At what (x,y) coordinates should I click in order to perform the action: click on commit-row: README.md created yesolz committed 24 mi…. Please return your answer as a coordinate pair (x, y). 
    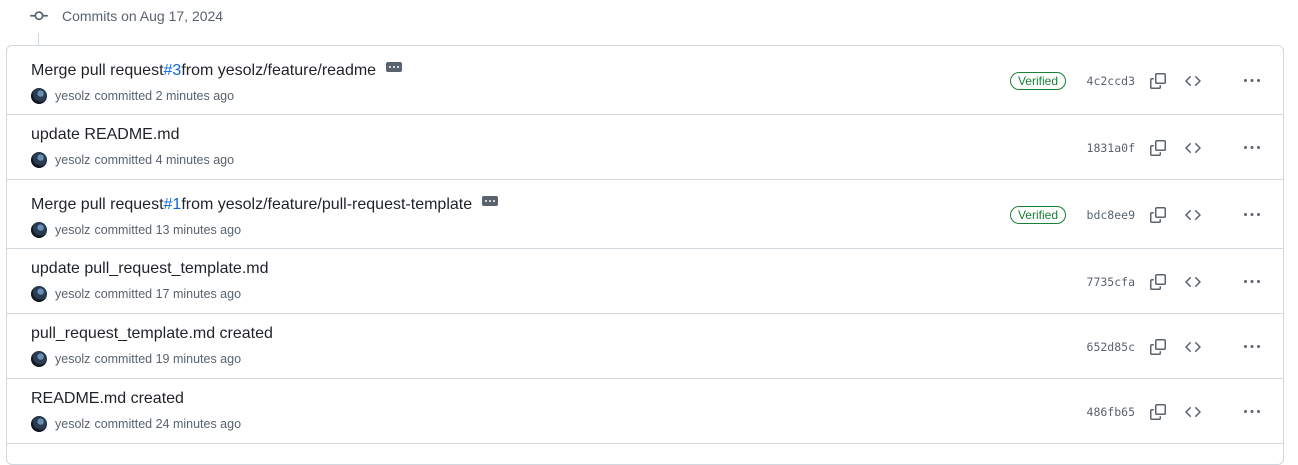
    Looking at the image, I should click on (645, 411).